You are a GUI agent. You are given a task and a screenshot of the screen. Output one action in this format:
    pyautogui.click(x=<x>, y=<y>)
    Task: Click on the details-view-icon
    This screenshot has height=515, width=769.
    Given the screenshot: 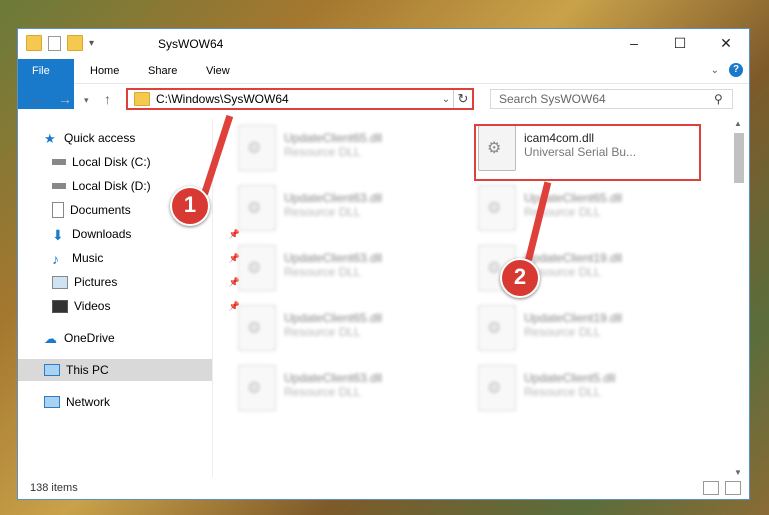 What is the action you would take?
    pyautogui.click(x=711, y=488)
    